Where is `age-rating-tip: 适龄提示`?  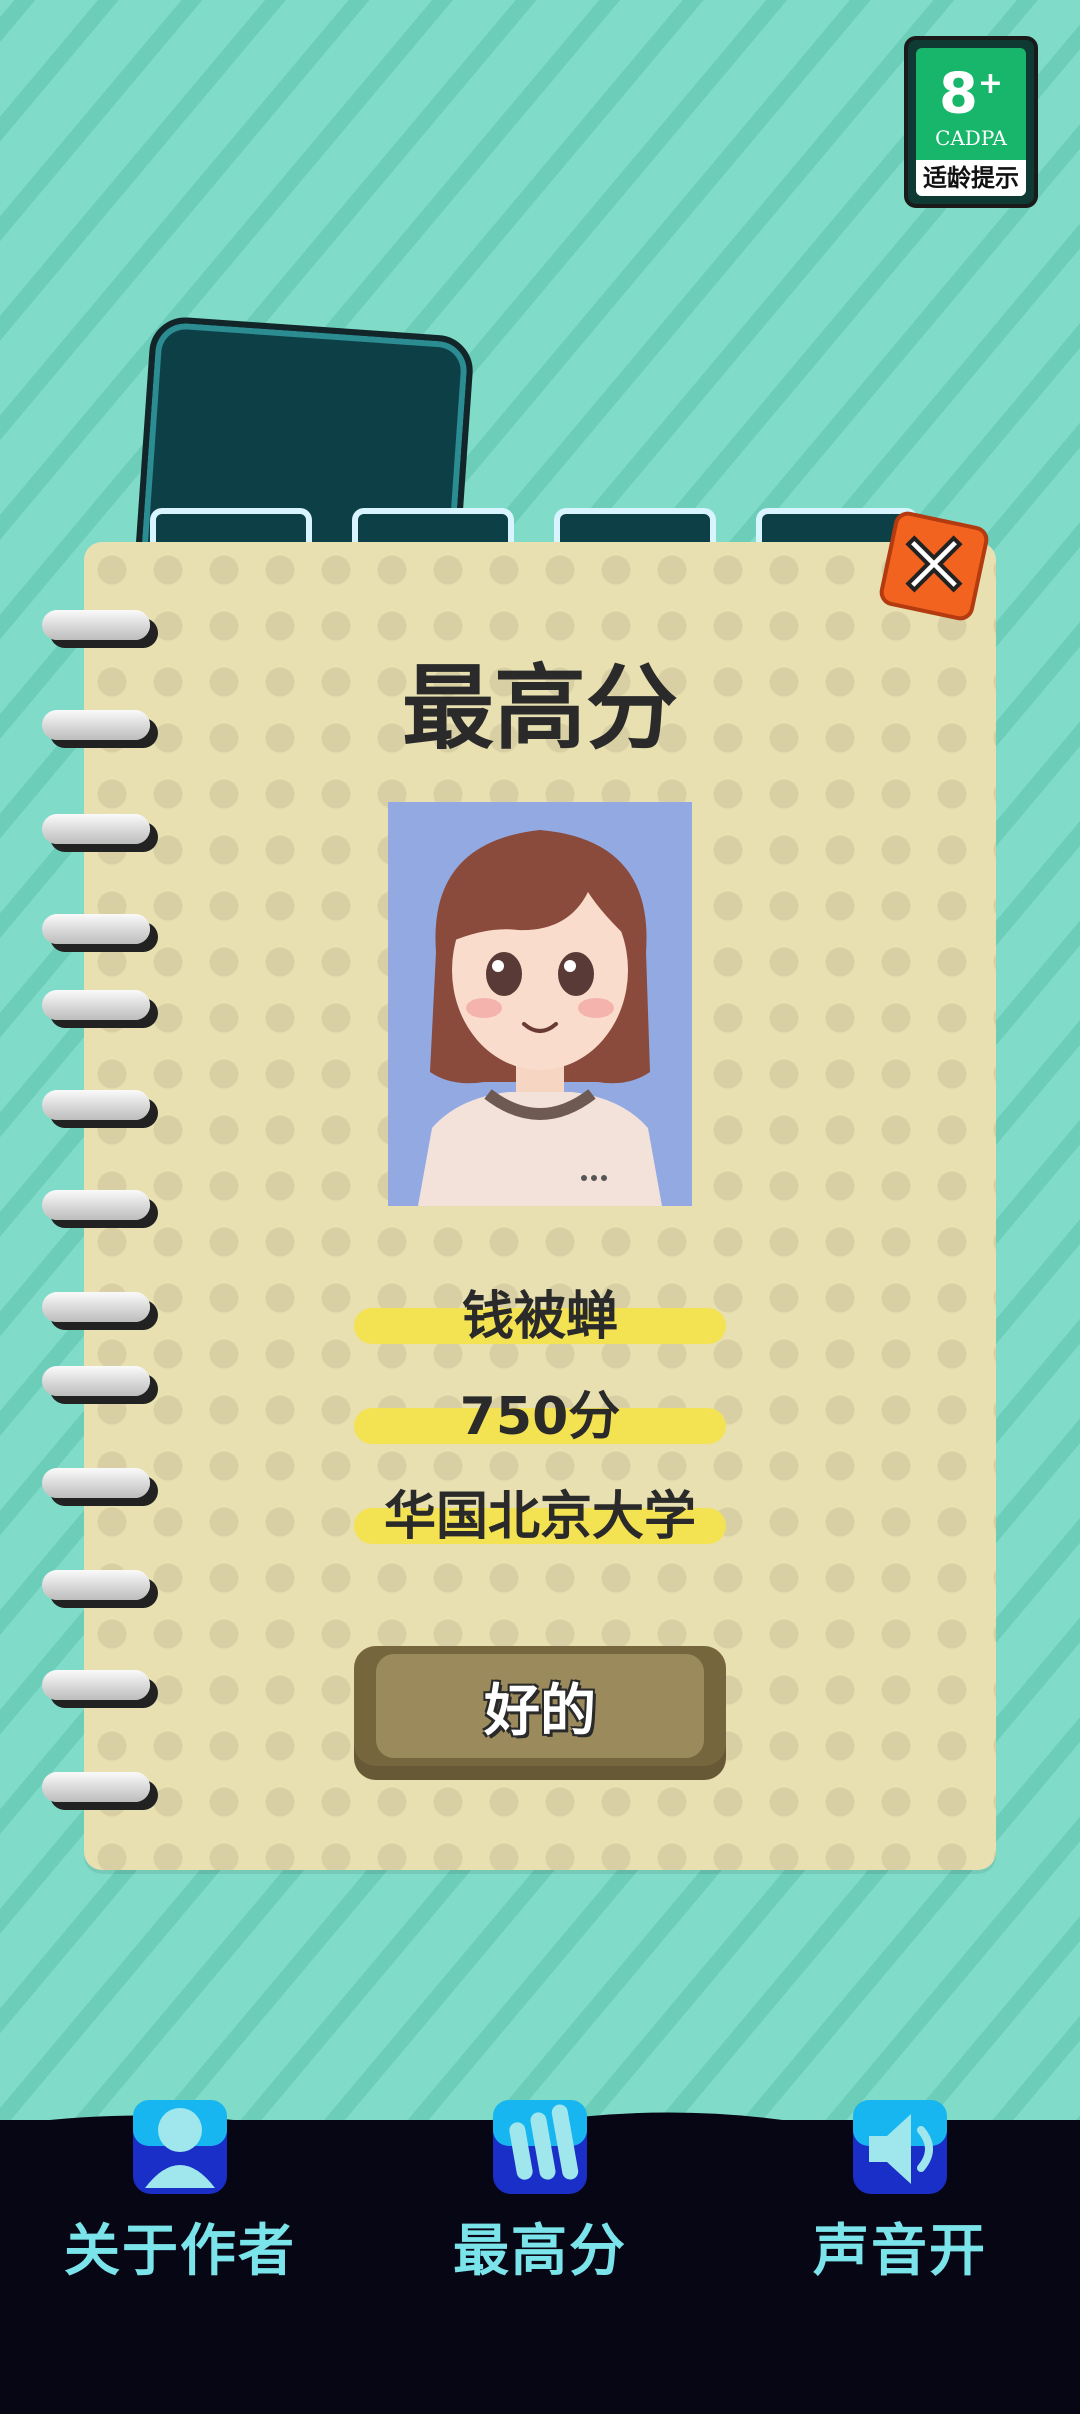
age-rating-tip: 适龄提示 is located at coordinates (971, 178).